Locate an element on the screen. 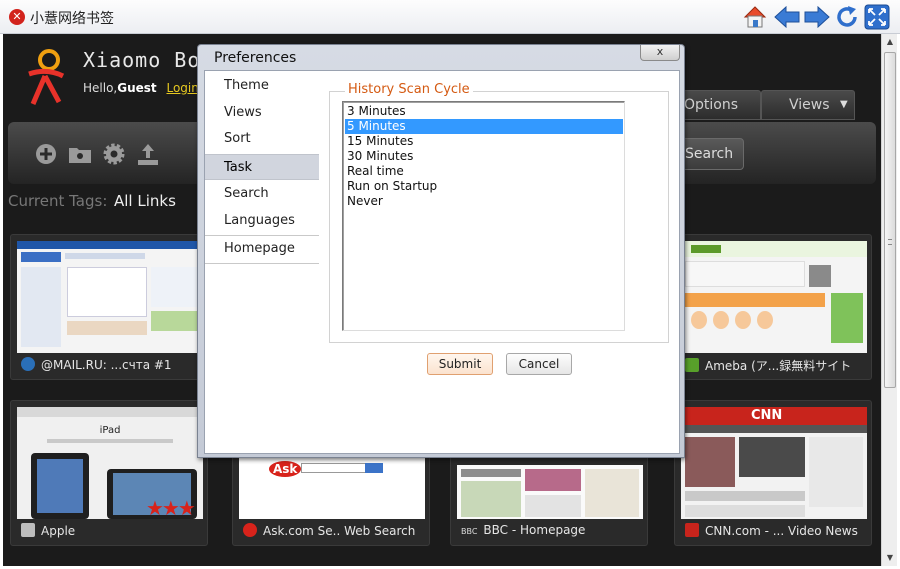 The image size is (900, 569). scan-cycle-option: 15 Minutes is located at coordinates (484, 141).